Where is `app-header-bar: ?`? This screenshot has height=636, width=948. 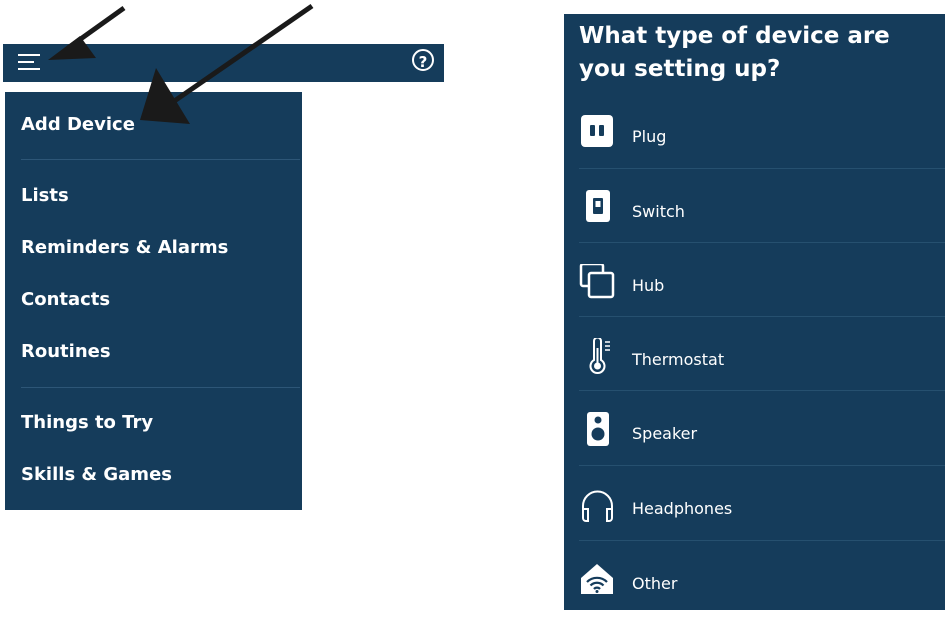
app-header-bar: ? is located at coordinates (223, 63).